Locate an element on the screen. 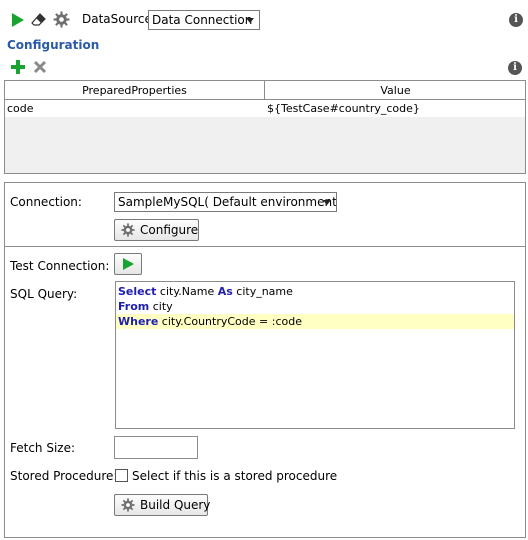  table-row: code ${TestCase#country_code} is located at coordinates (265, 108).